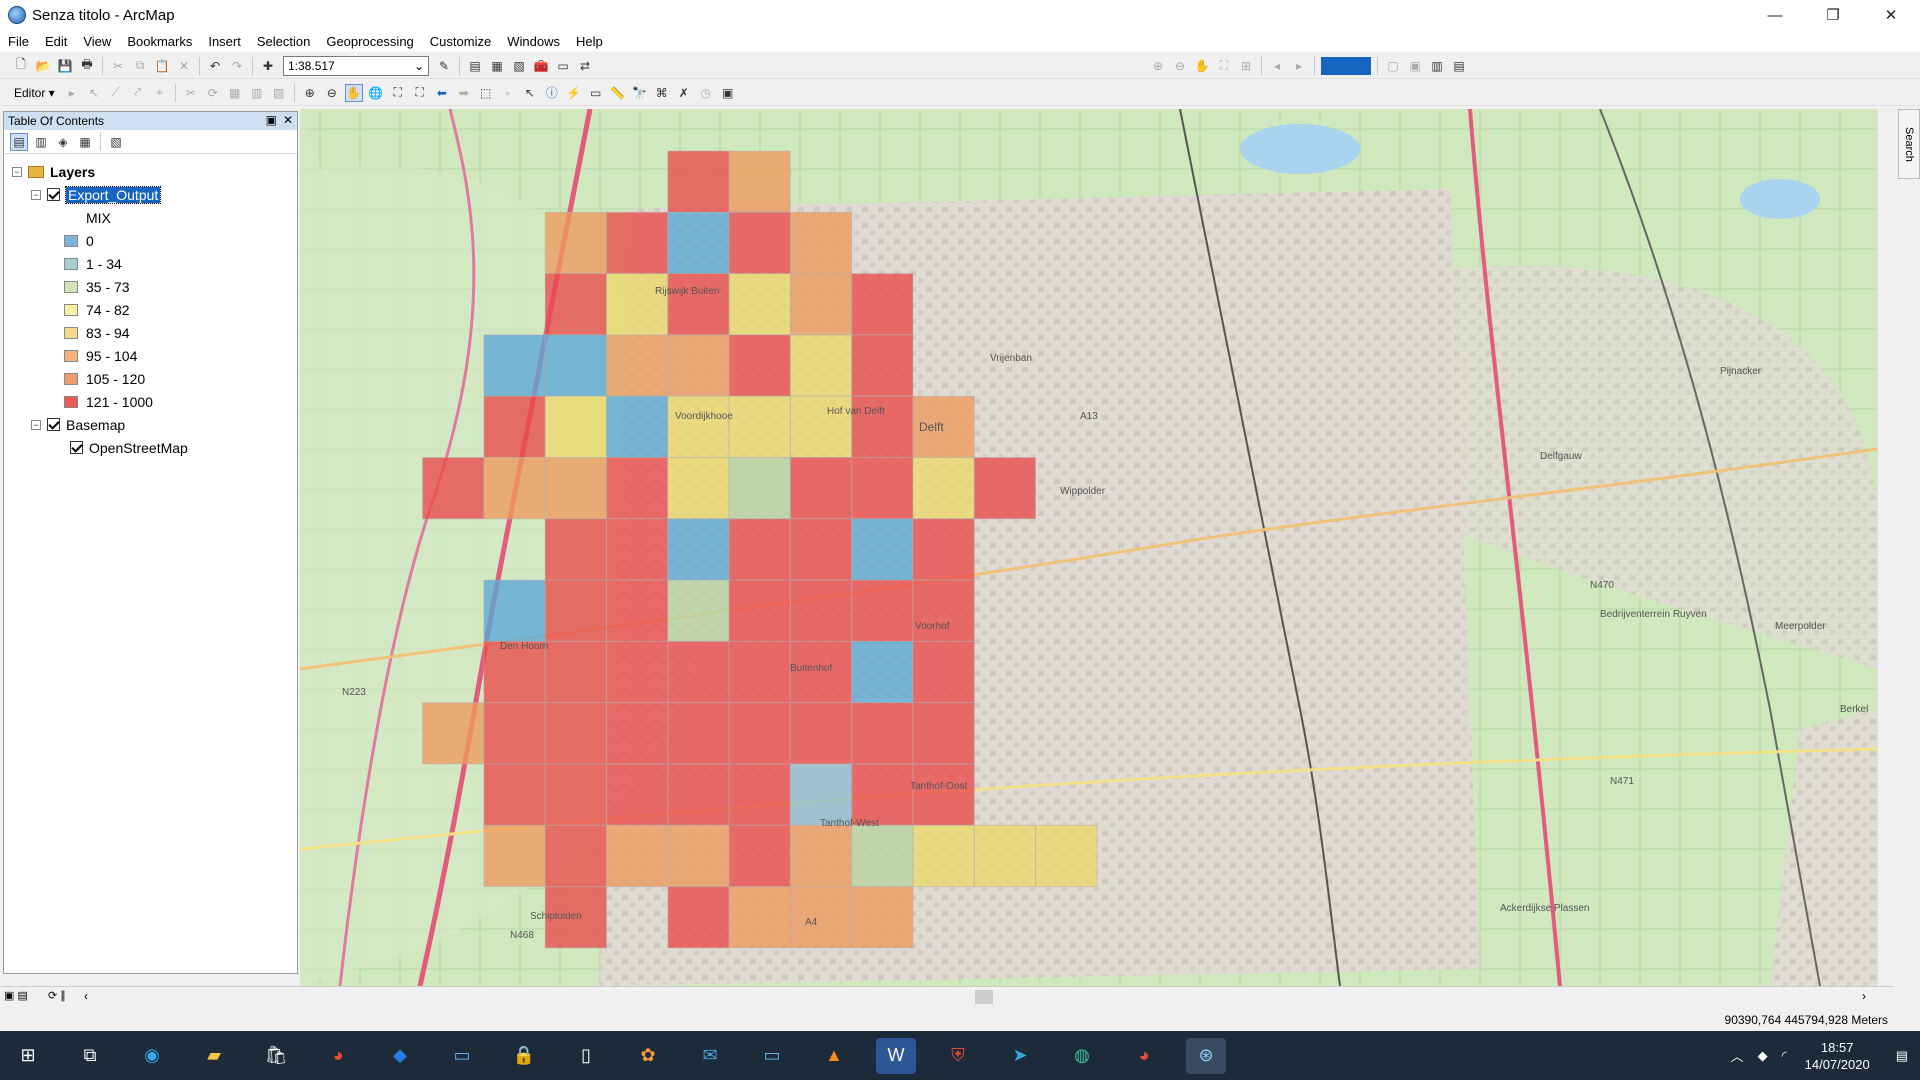 The width and height of the screenshot is (1920, 1080). I want to click on menu-bookmarks: Bookmarks, so click(159, 41).